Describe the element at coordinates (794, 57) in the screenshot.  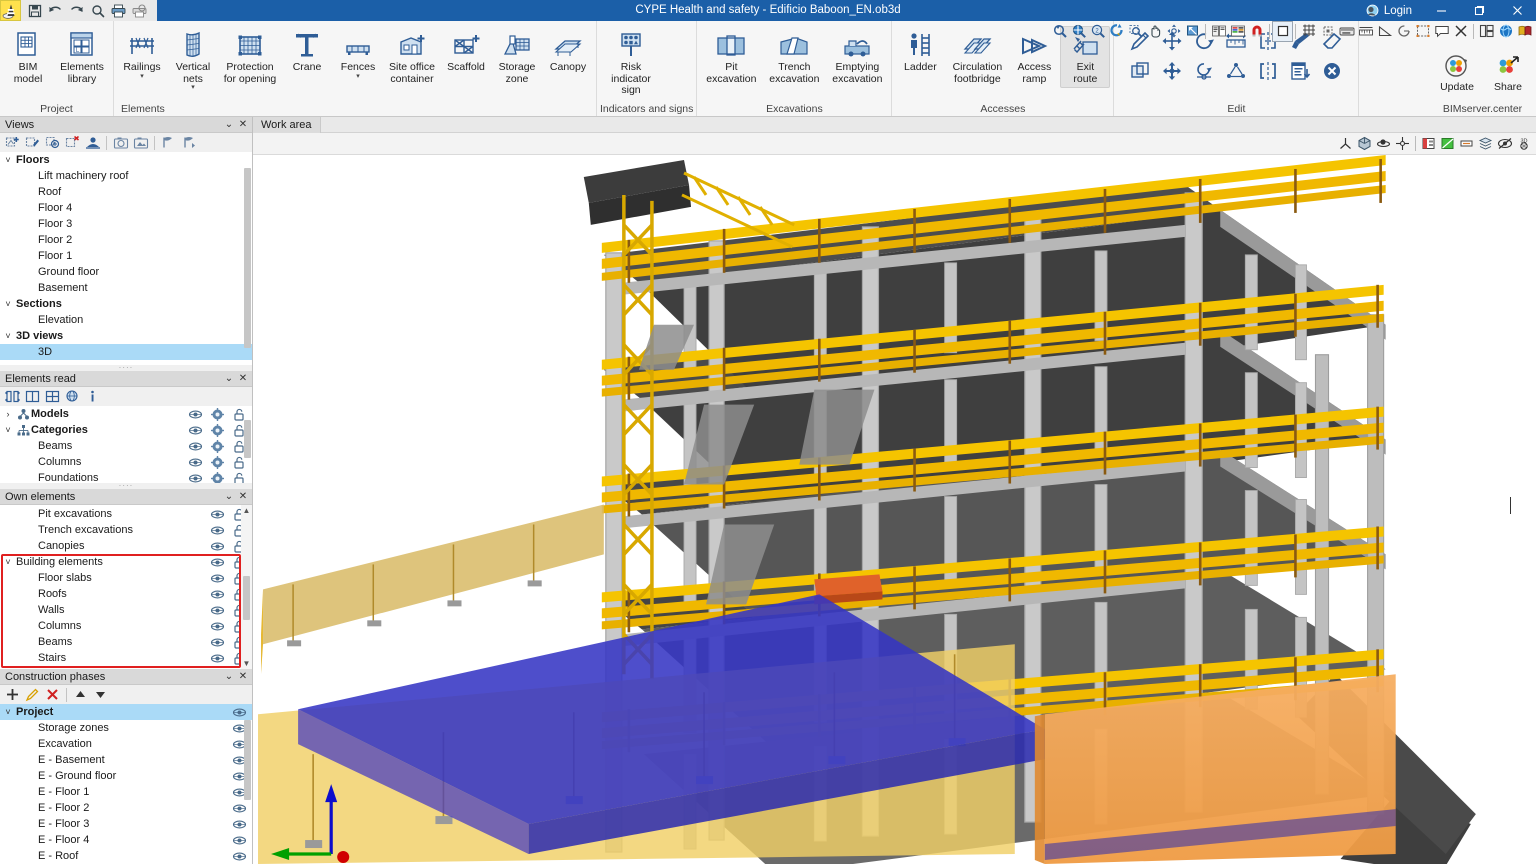
I see `trench-excavation-button: Trench excavation` at that location.